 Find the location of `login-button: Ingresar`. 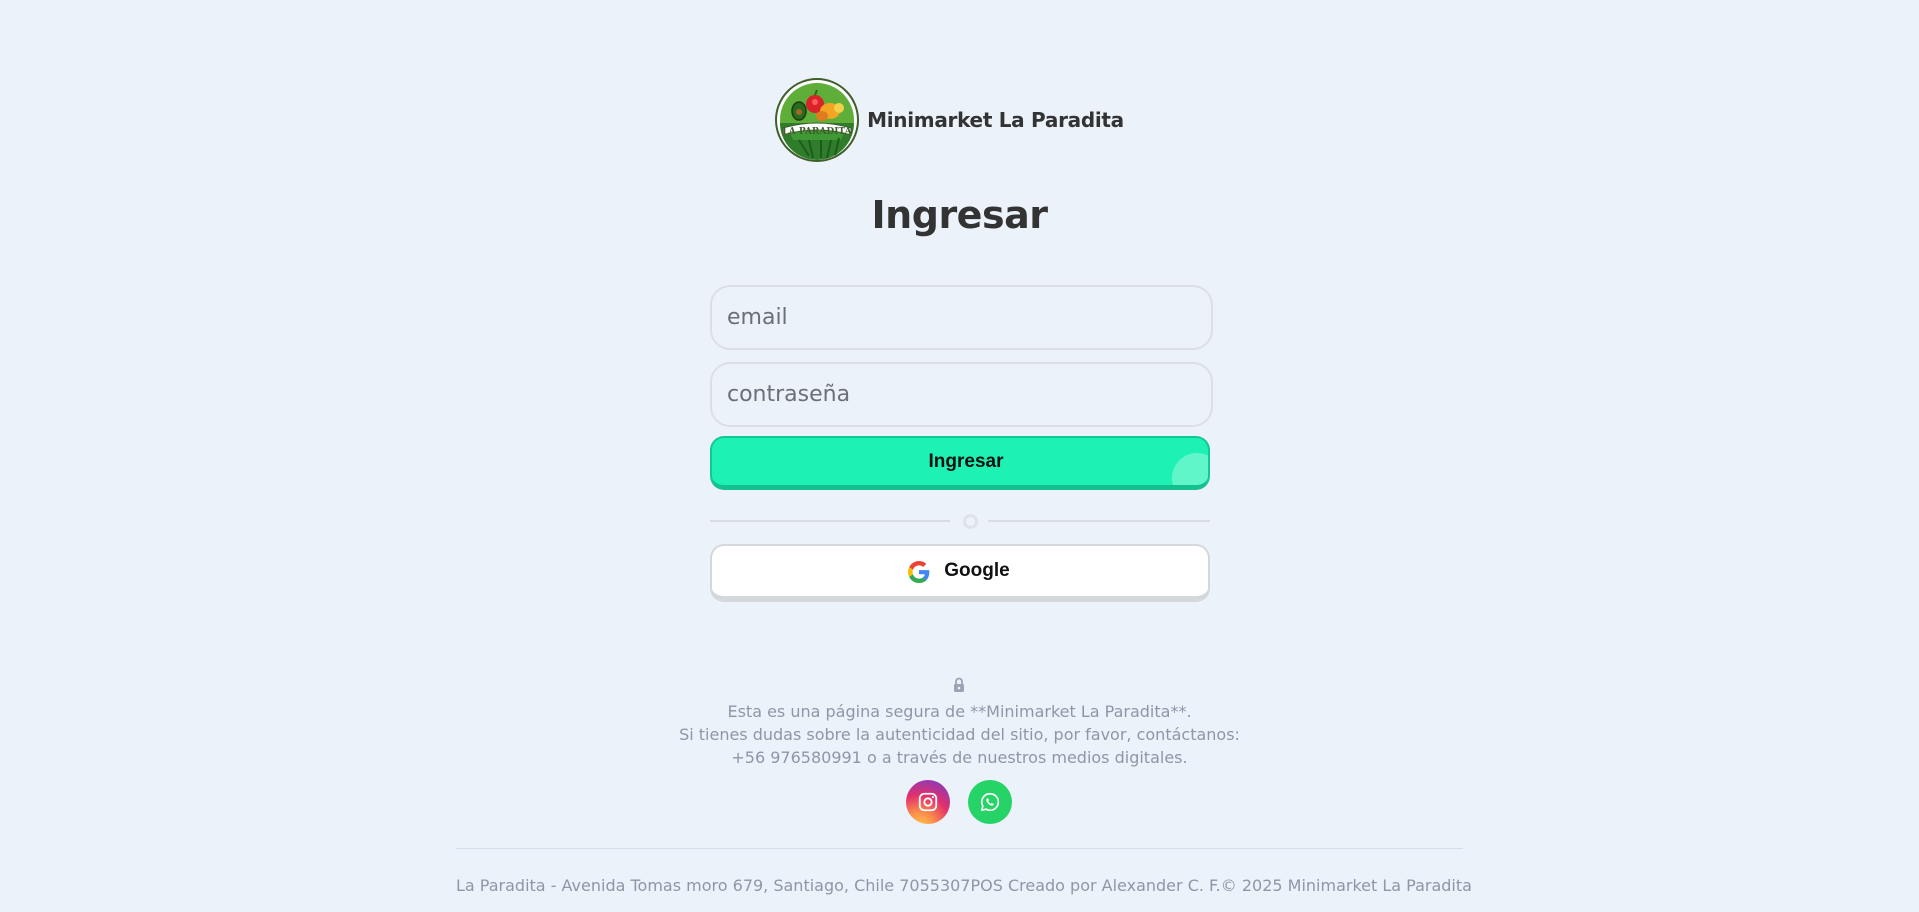

login-button: Ingresar is located at coordinates (960, 463).